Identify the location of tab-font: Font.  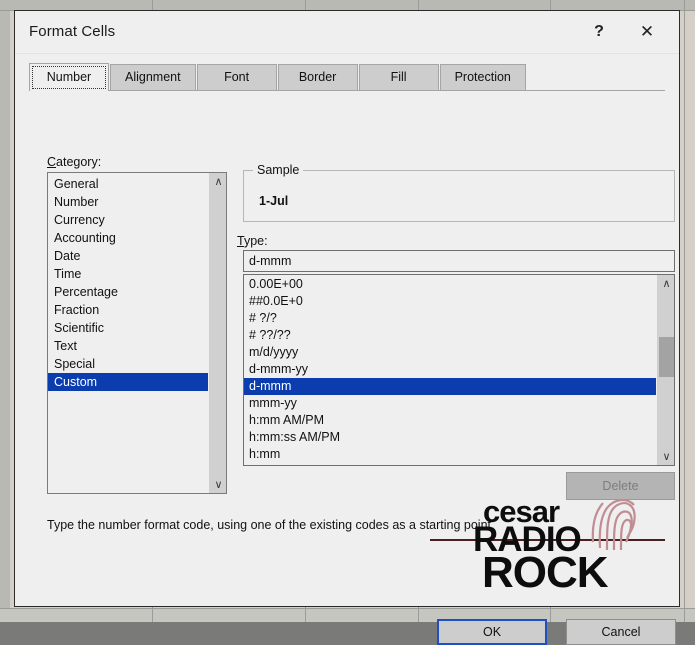
(237, 77).